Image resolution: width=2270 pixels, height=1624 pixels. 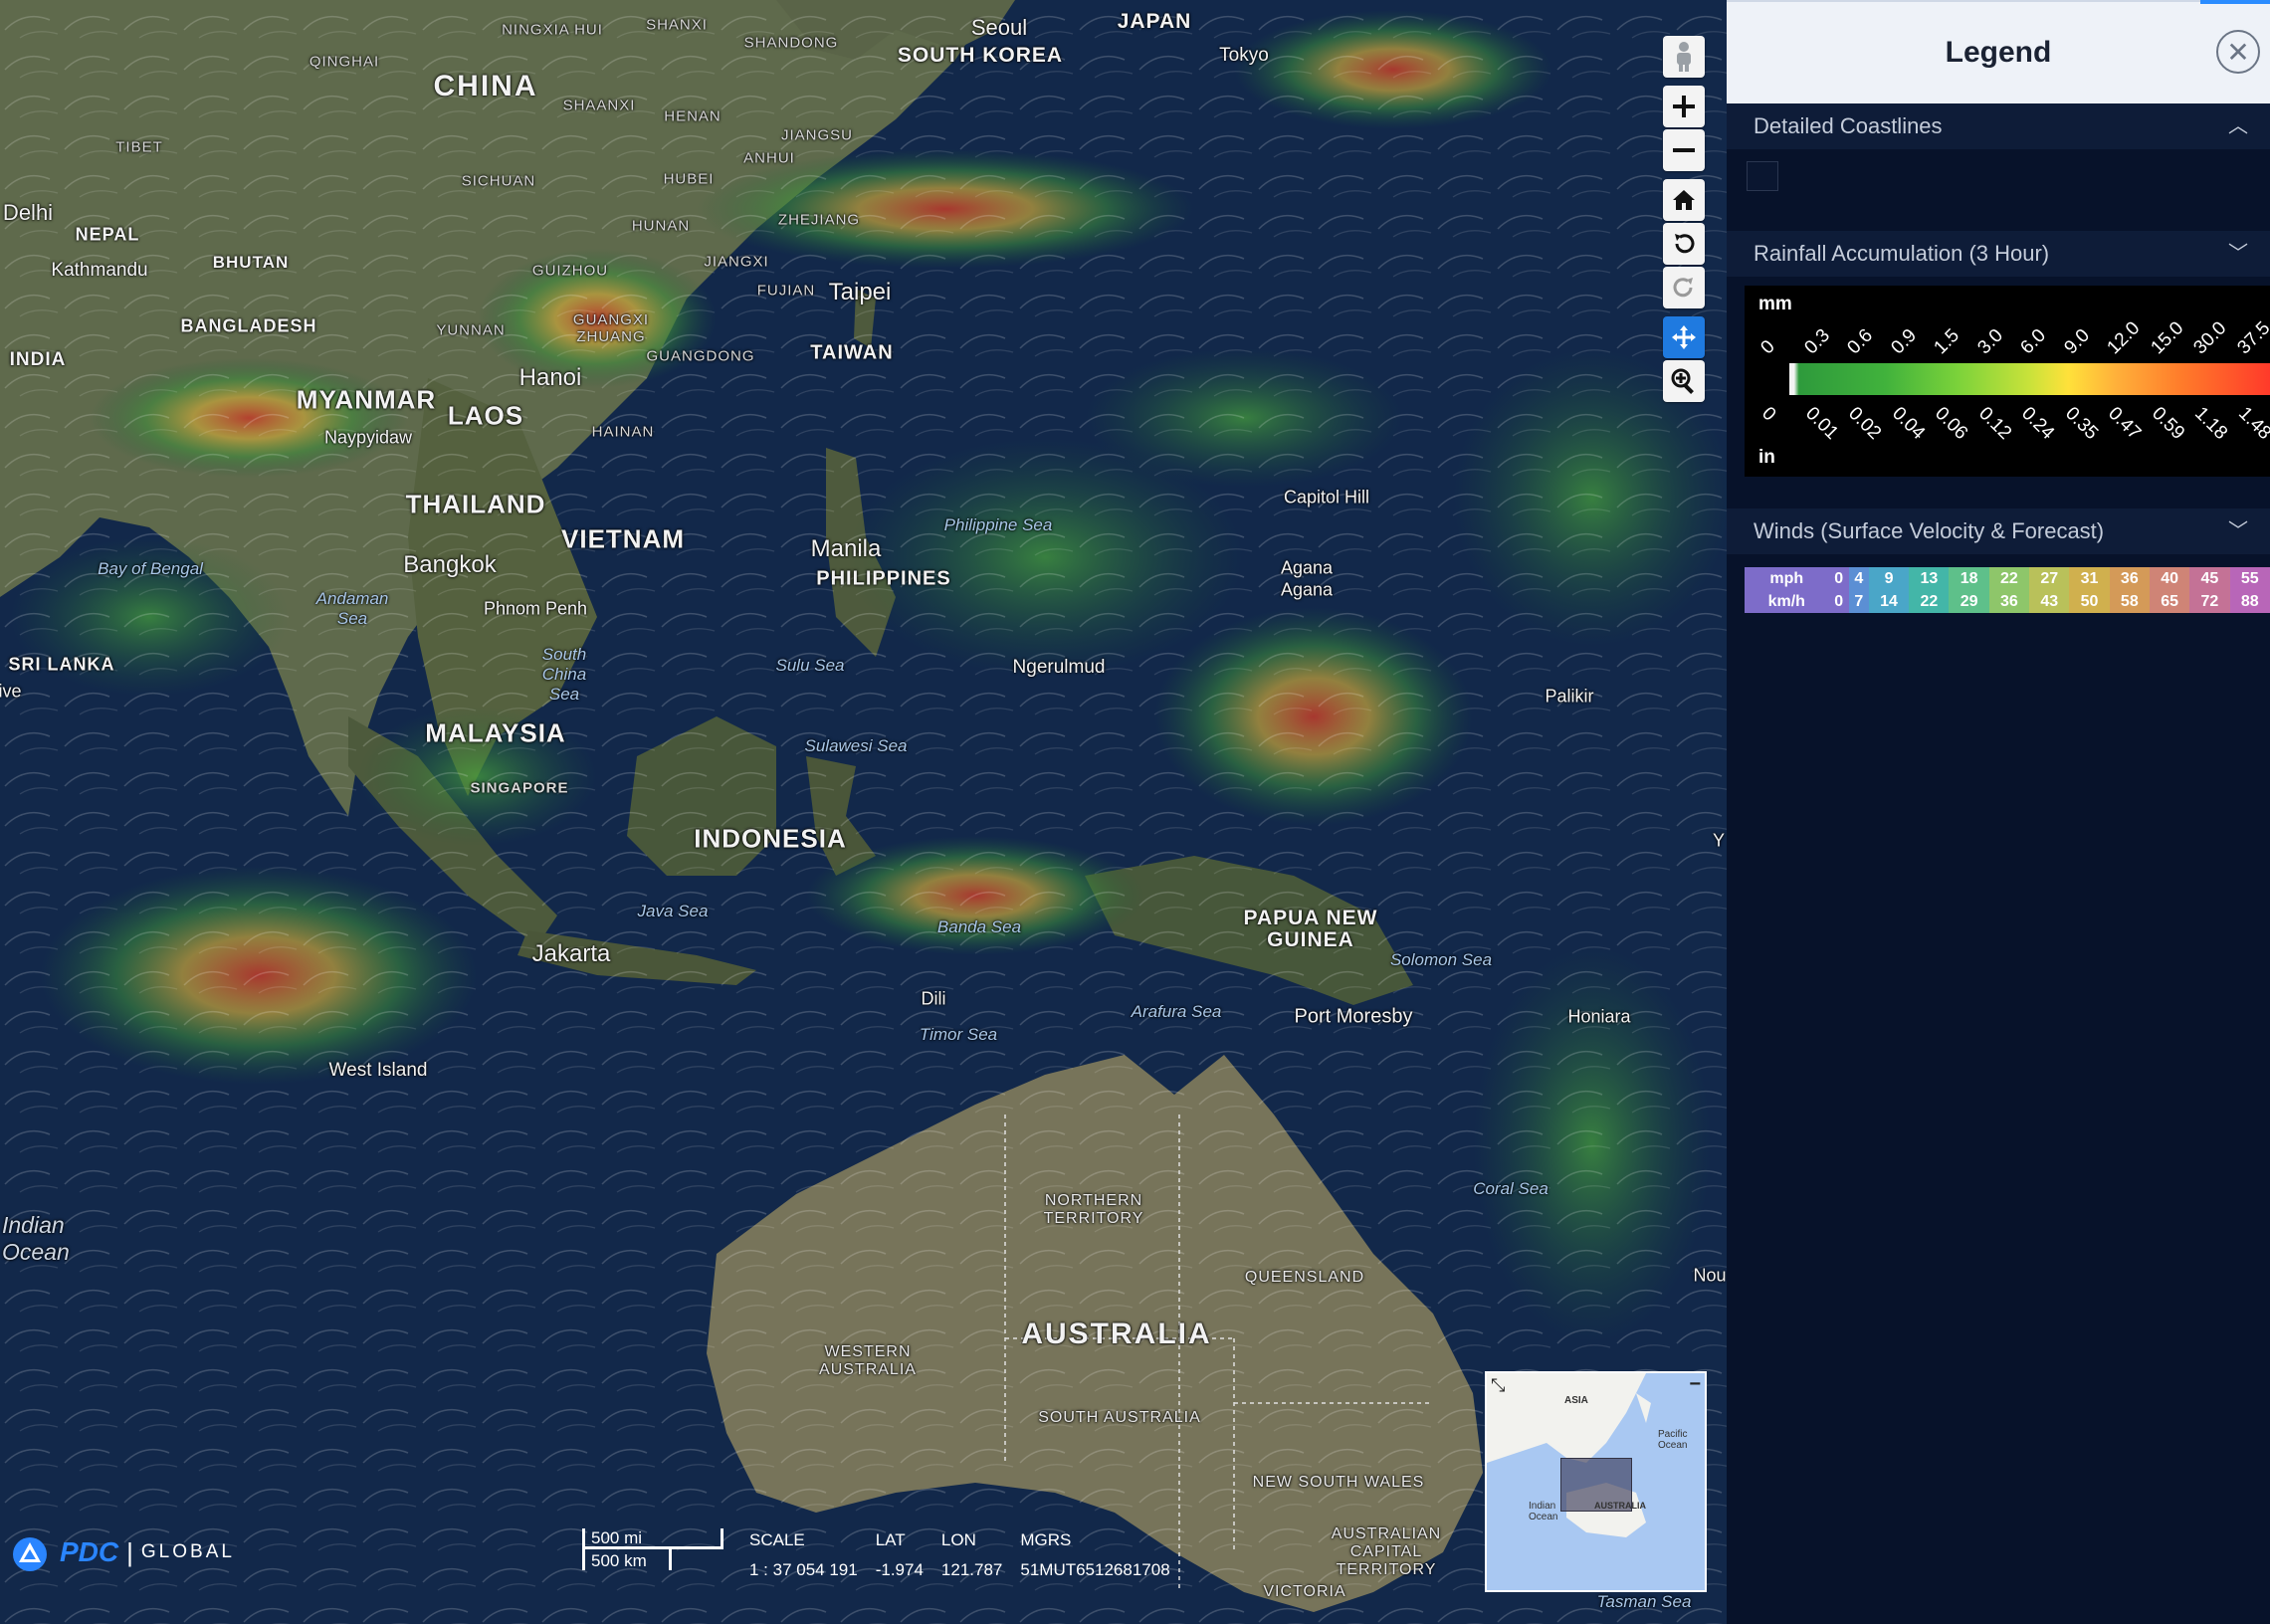 I want to click on minimap-label: AUSTRALIA, so click(x=1620, y=1506).